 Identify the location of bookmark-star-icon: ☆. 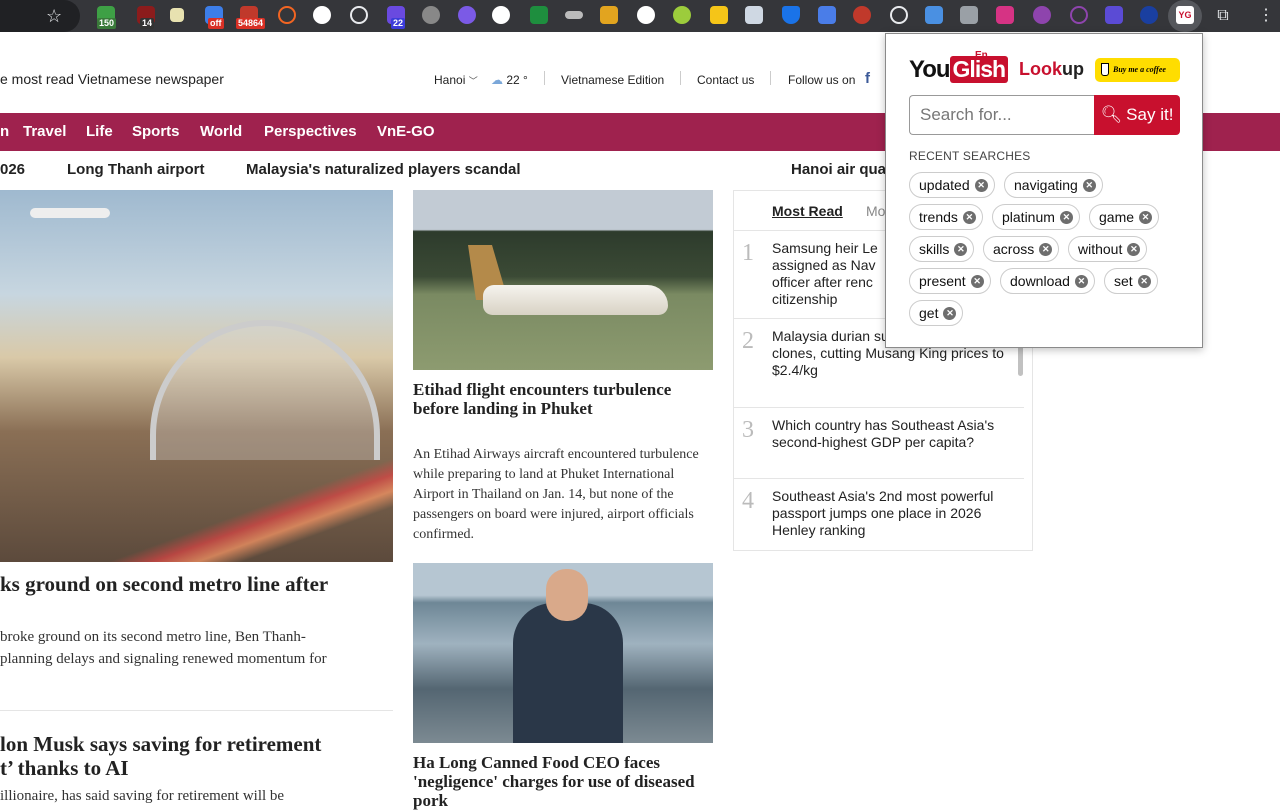
(54, 16).